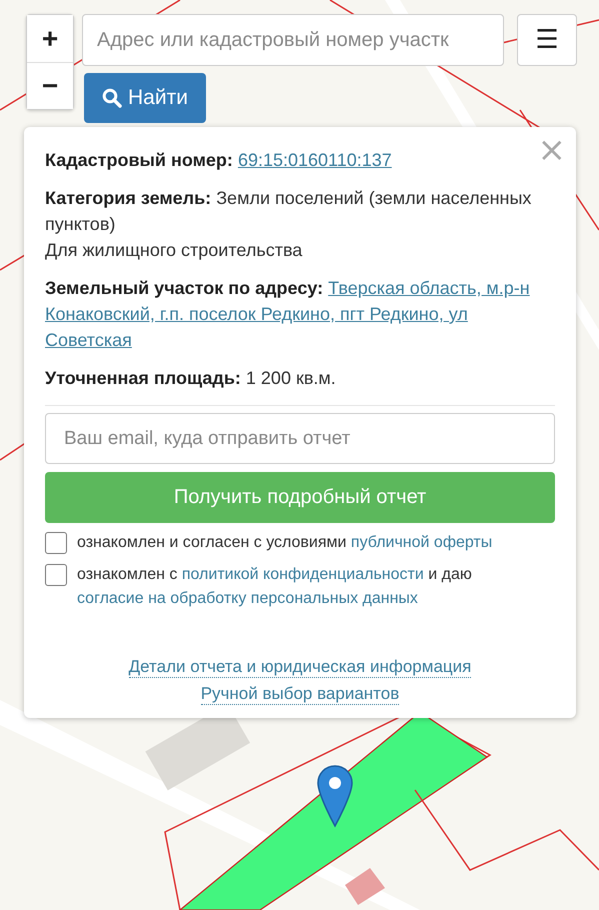 The image size is (599, 910). I want to click on search-icon, so click(112, 98).